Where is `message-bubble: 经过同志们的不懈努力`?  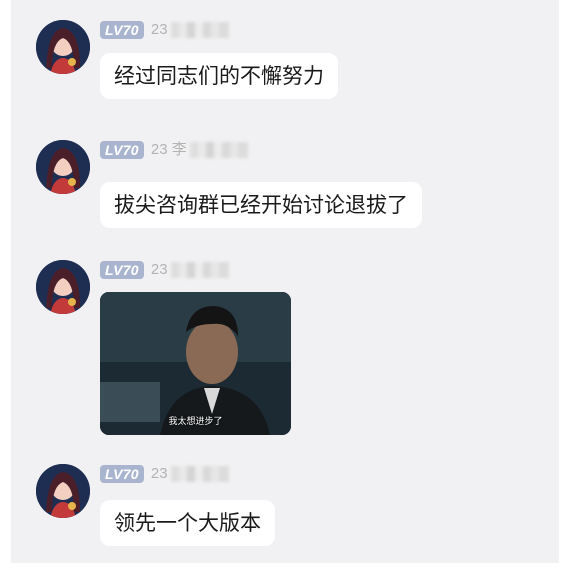 message-bubble: 经过同志们的不懈努力 is located at coordinates (219, 76).